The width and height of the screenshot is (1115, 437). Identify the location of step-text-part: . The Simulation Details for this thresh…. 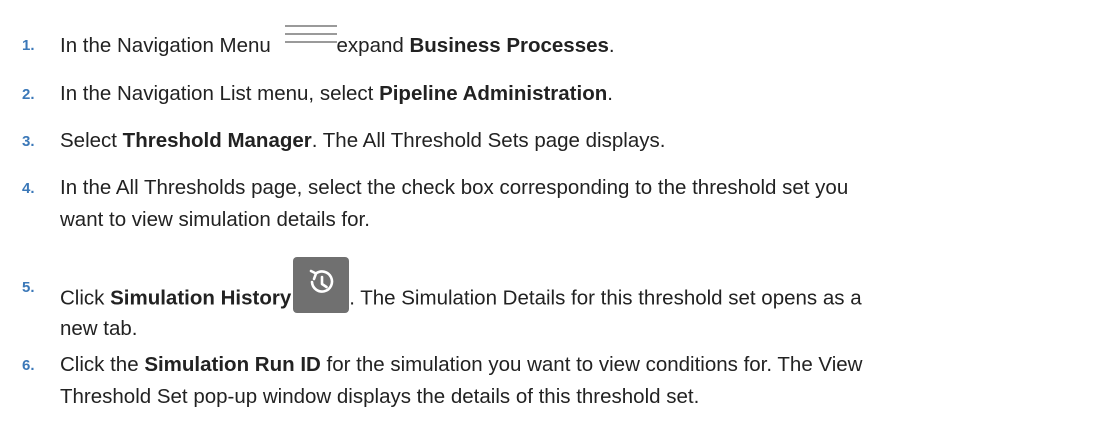
(605, 298).